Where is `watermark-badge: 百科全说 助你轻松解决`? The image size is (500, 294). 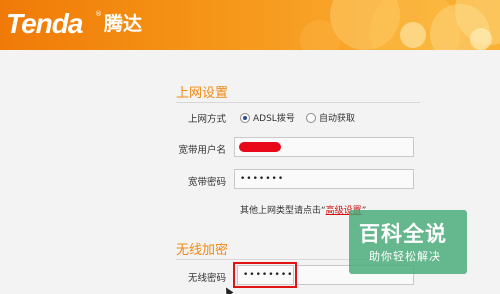 watermark-badge: 百科全说 助你轻松解决 is located at coordinates (408, 242).